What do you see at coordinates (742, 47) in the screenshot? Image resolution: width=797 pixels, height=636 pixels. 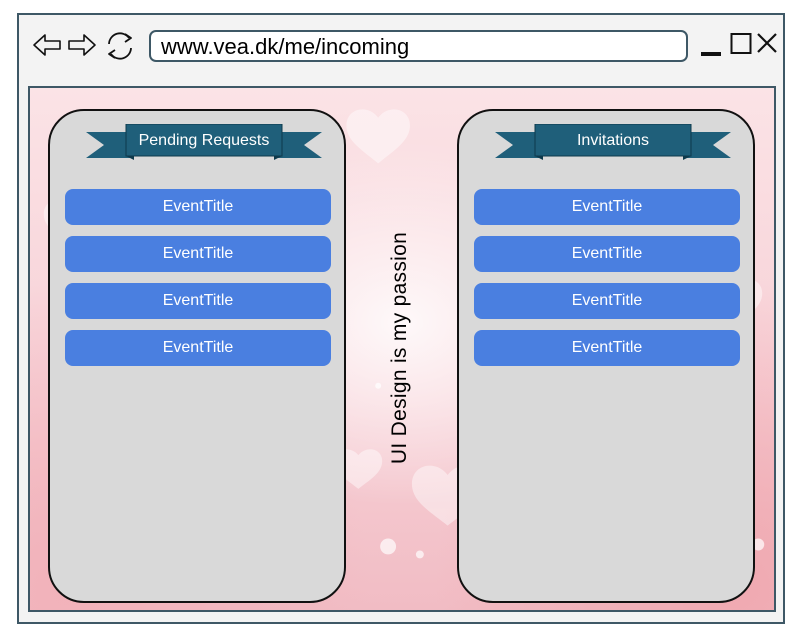 I see `maximize-icon` at bounding box center [742, 47].